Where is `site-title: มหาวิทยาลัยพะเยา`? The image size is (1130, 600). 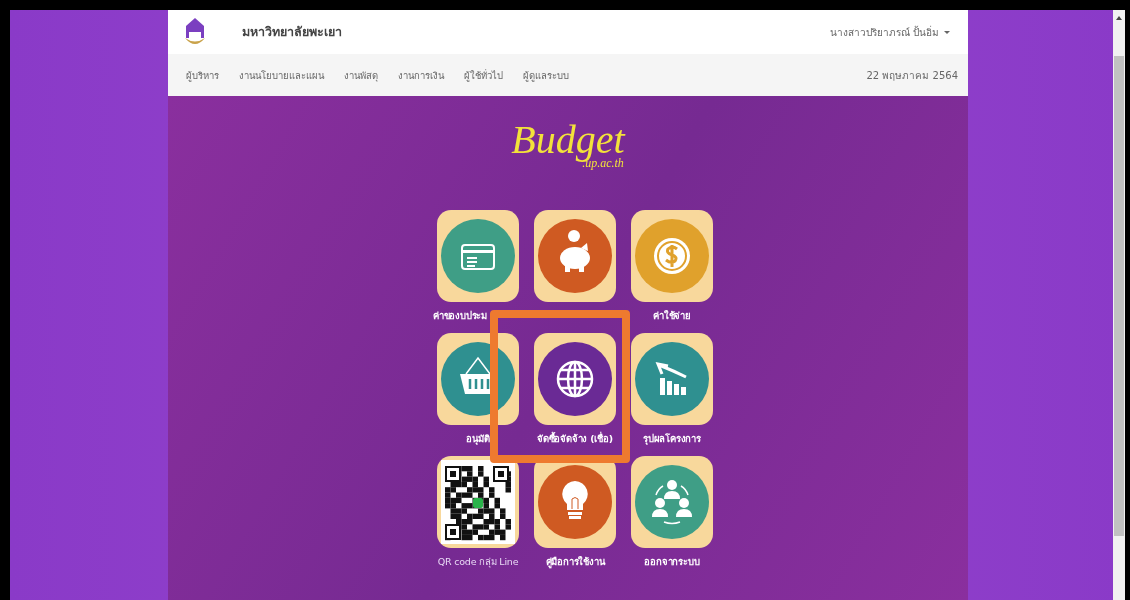
site-title: มหาวิทยาลัยพะเยา is located at coordinates (292, 32).